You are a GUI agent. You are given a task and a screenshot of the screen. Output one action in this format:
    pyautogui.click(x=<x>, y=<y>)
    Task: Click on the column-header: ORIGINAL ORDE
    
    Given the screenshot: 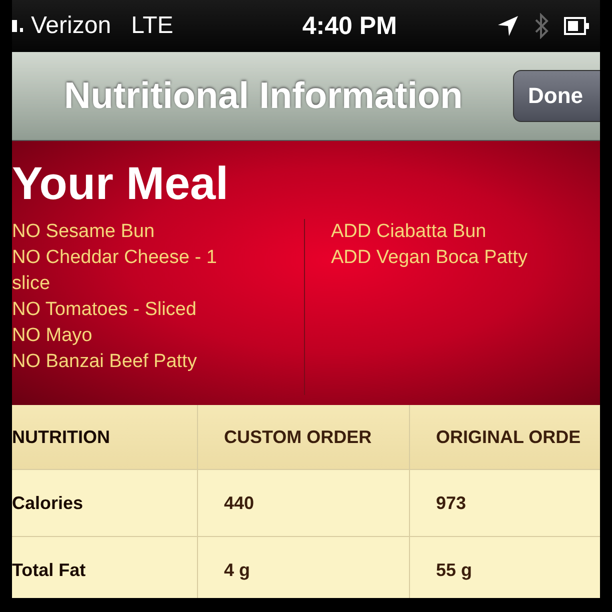 What is the action you would take?
    pyautogui.click(x=508, y=437)
    